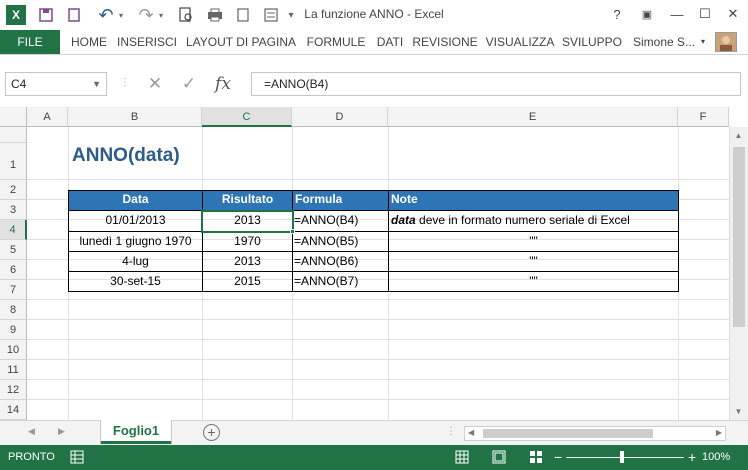 This screenshot has height=470, width=748. Describe the element at coordinates (403, 220) in the screenshot. I see `note-bold-word: data` at that location.